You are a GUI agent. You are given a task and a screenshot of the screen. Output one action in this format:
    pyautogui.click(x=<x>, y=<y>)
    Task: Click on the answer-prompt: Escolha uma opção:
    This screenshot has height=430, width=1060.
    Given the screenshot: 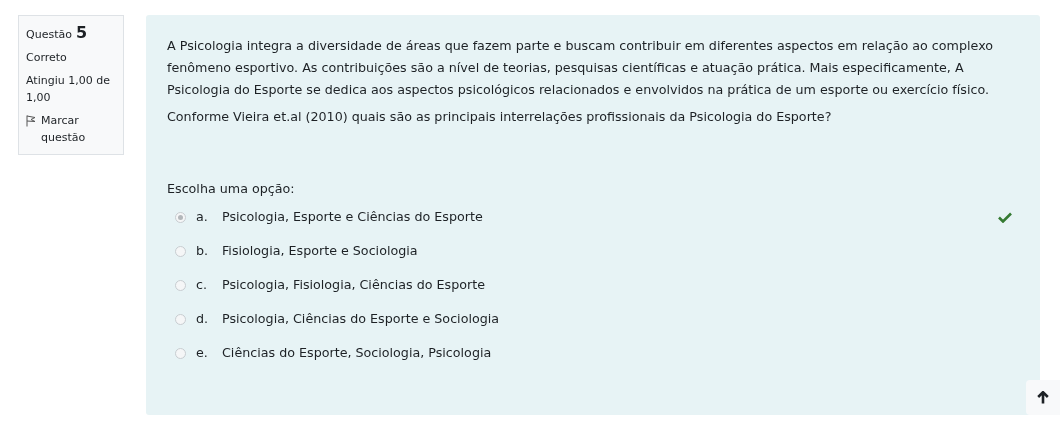 What is the action you would take?
    pyautogui.click(x=231, y=189)
    